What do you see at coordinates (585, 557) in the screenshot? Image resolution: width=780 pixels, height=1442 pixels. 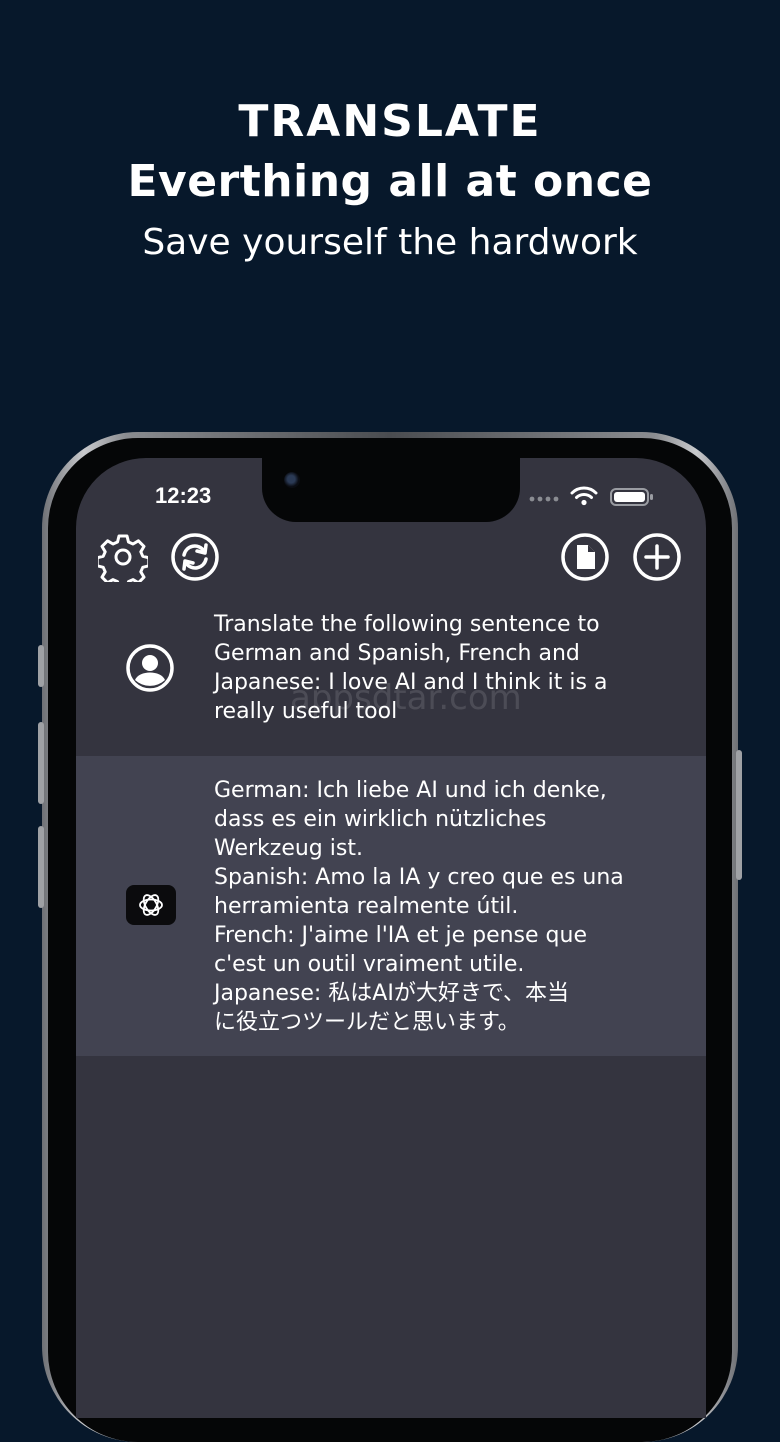 I see `document-icon` at bounding box center [585, 557].